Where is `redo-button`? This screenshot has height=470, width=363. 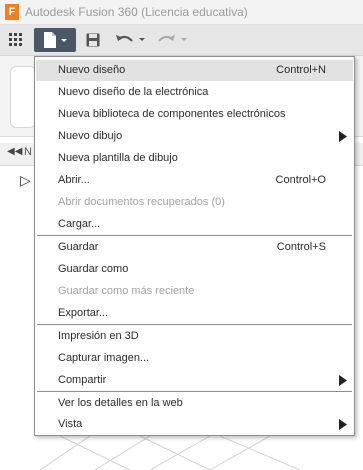 redo-button is located at coordinates (174, 40).